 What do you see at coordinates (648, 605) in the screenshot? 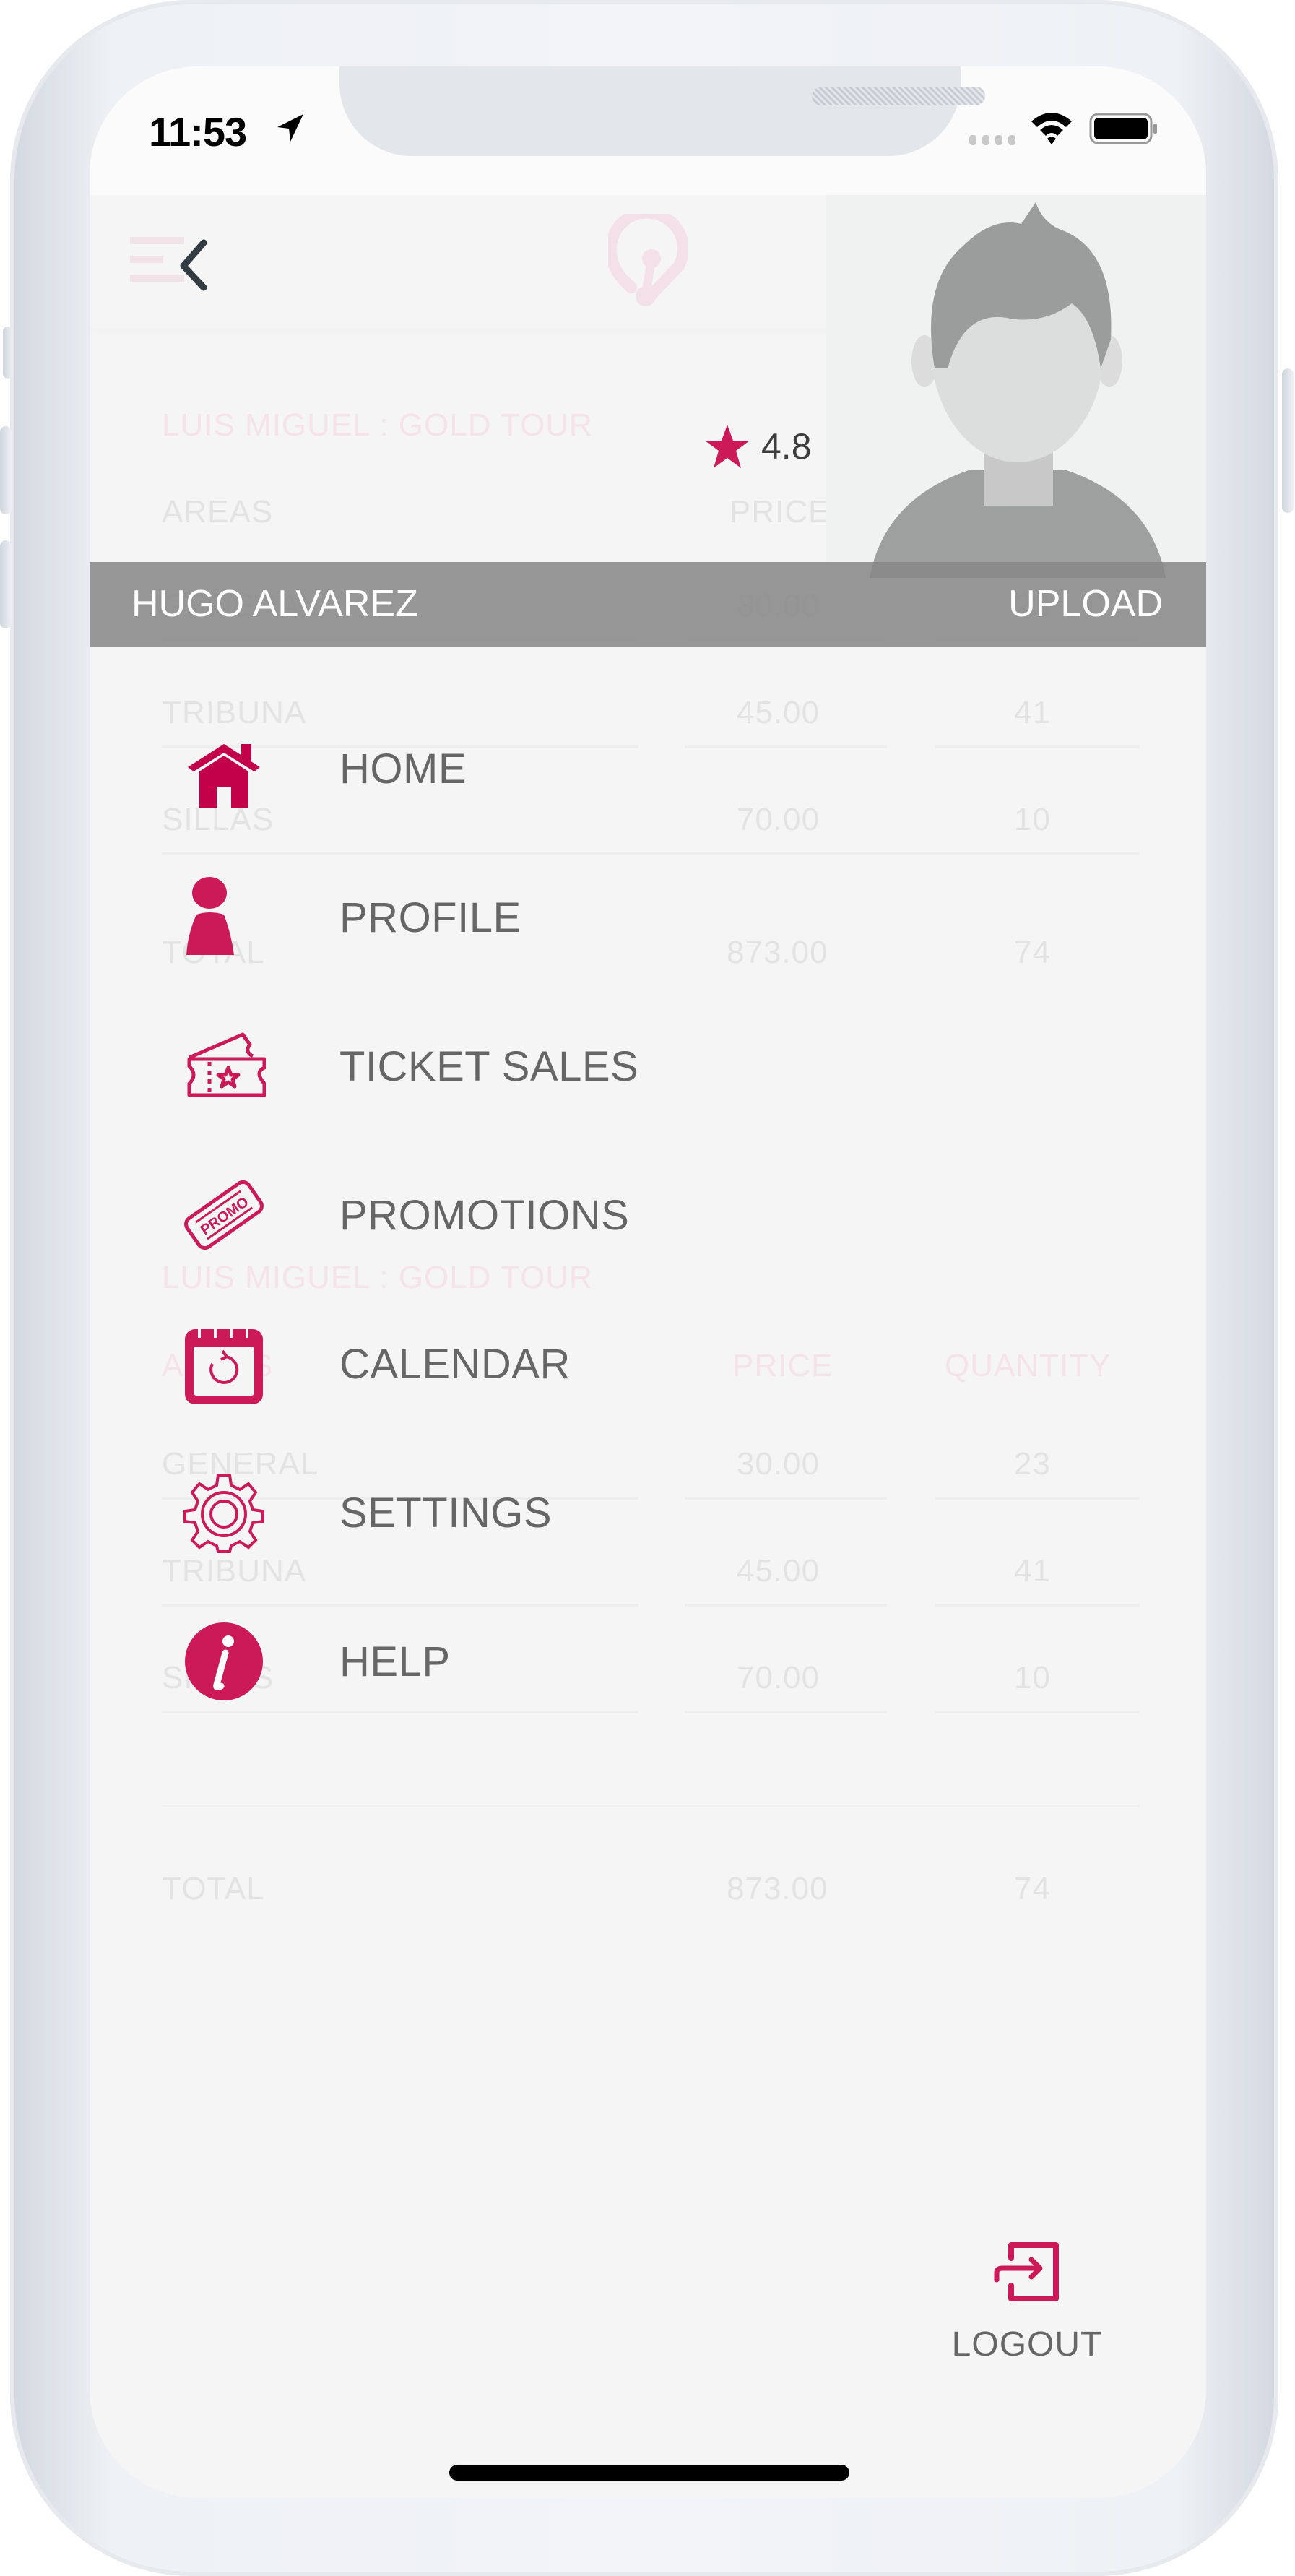
I see `profile-name-bar: HUGO ALVAREZ UPLOAD` at bounding box center [648, 605].